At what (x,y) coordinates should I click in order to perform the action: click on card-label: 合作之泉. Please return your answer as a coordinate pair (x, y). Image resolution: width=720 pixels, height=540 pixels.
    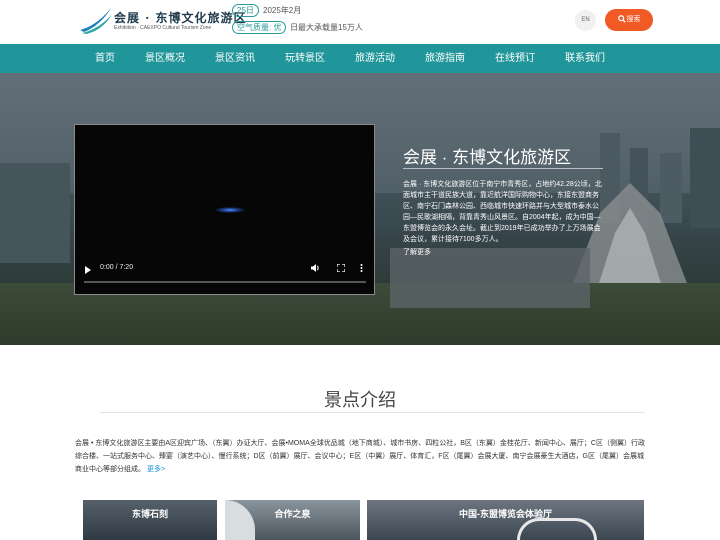
    Looking at the image, I should click on (292, 514).